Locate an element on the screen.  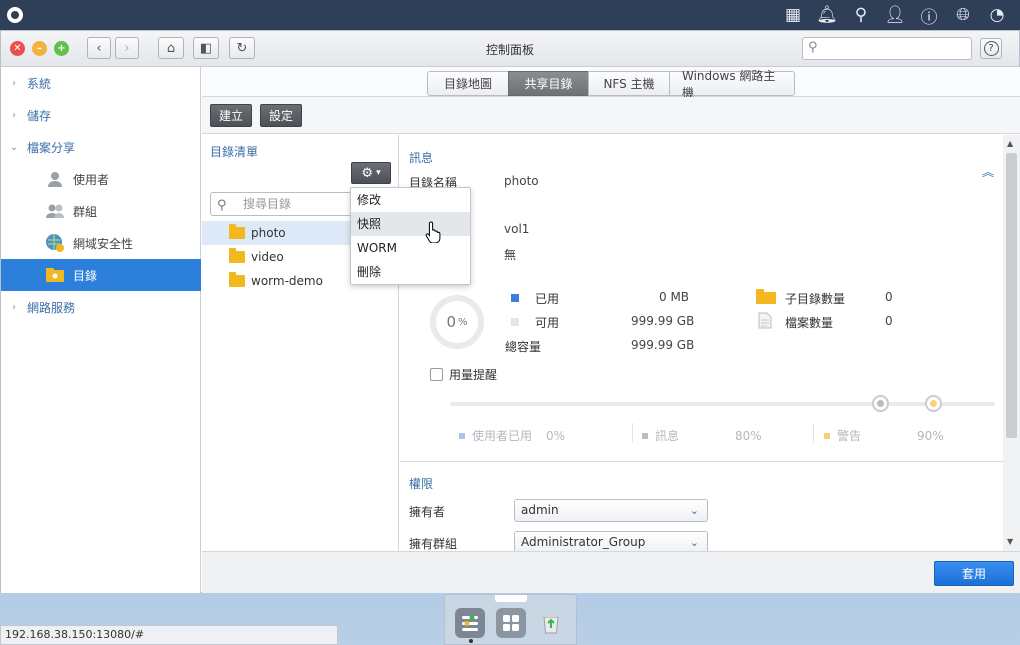
owner-select: admin ⌄ is located at coordinates (611, 510).